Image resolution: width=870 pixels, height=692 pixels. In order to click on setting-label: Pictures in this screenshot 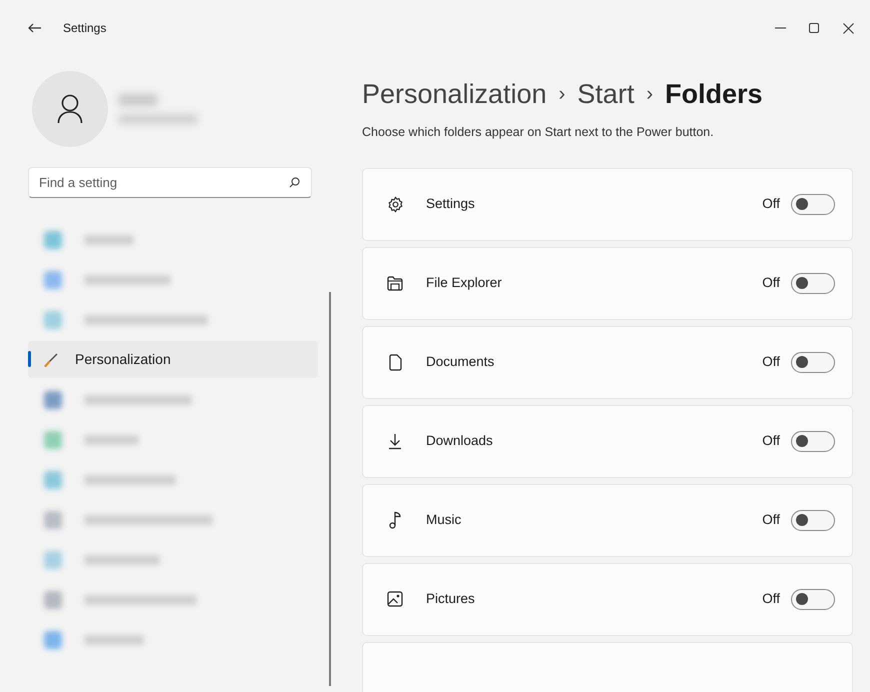, I will do `click(451, 599)`.